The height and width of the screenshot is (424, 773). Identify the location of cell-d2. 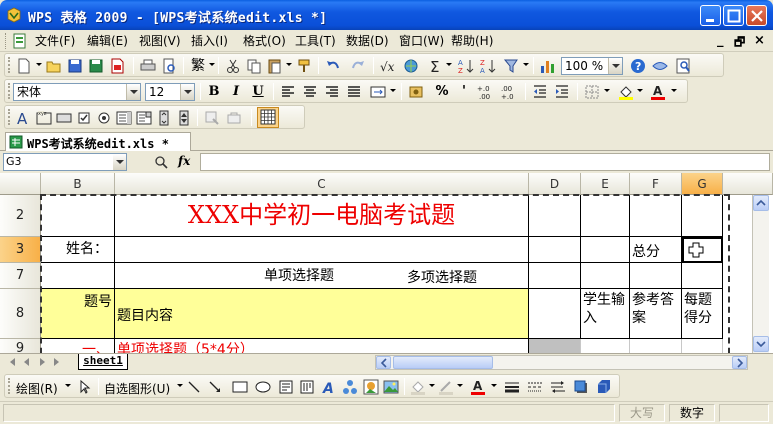
(555, 216).